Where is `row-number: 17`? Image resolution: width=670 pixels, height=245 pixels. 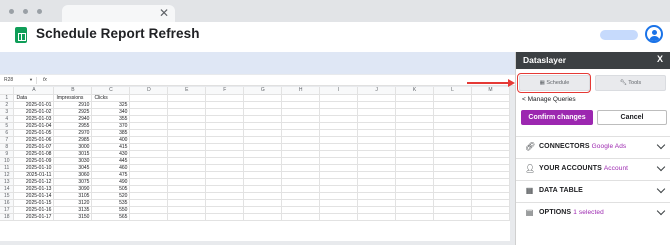 row-number: 17 is located at coordinates (7, 210).